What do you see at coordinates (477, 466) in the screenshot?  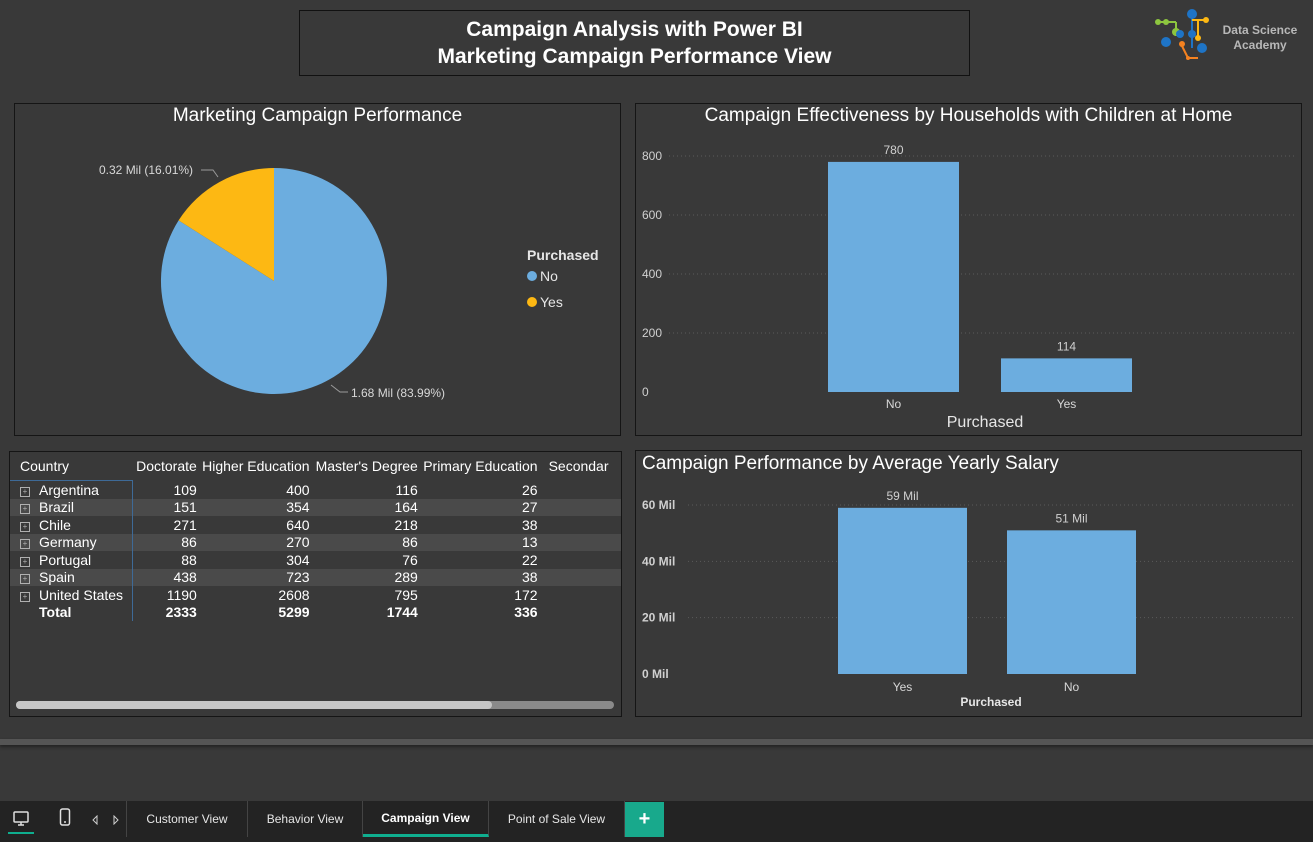 I see `matrix-header-primary-education: Primary Education` at bounding box center [477, 466].